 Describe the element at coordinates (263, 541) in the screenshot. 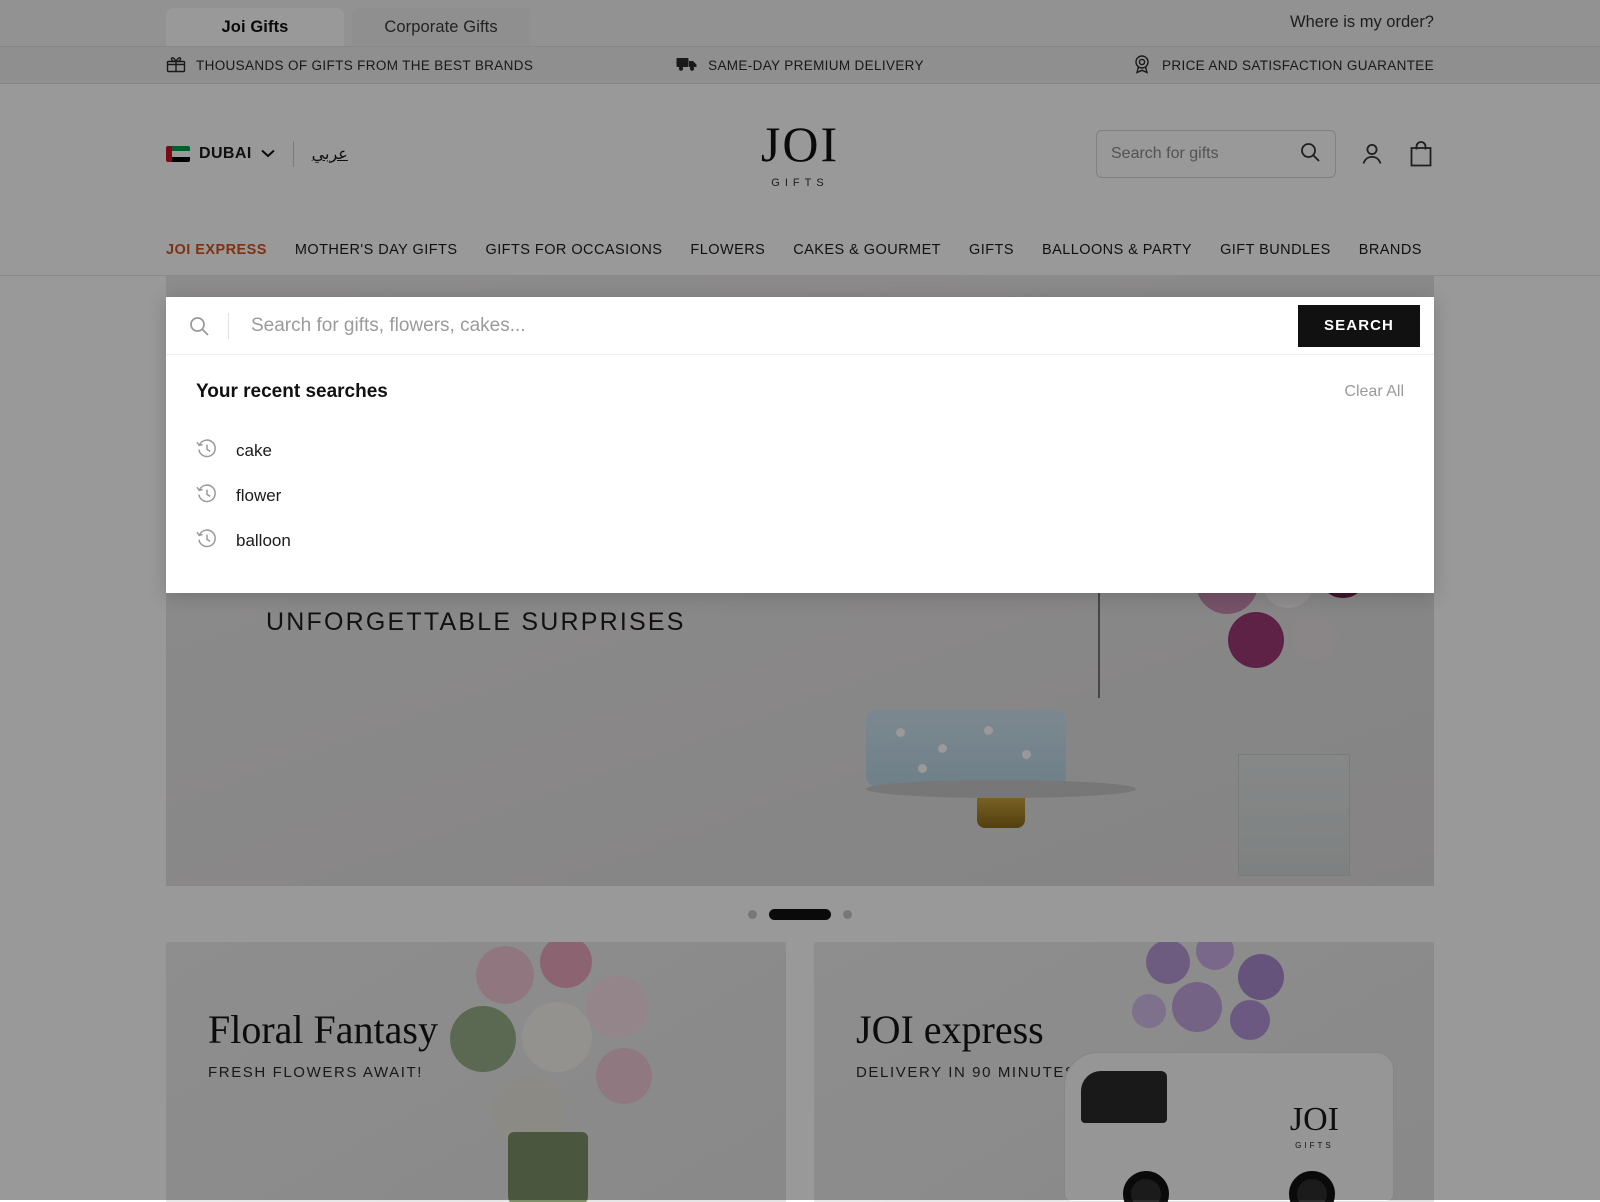

I see `recent-search-label: balloon` at that location.